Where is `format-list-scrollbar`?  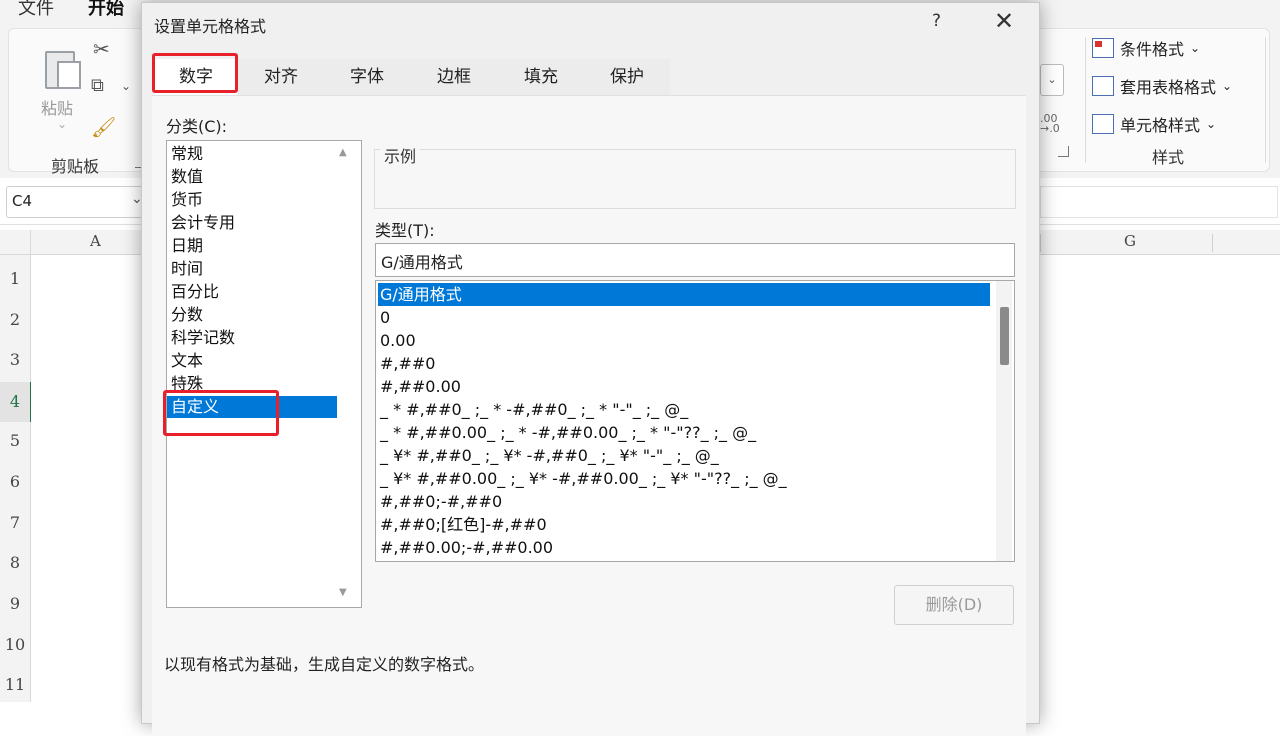
format-list-scrollbar is located at coordinates (1004, 421).